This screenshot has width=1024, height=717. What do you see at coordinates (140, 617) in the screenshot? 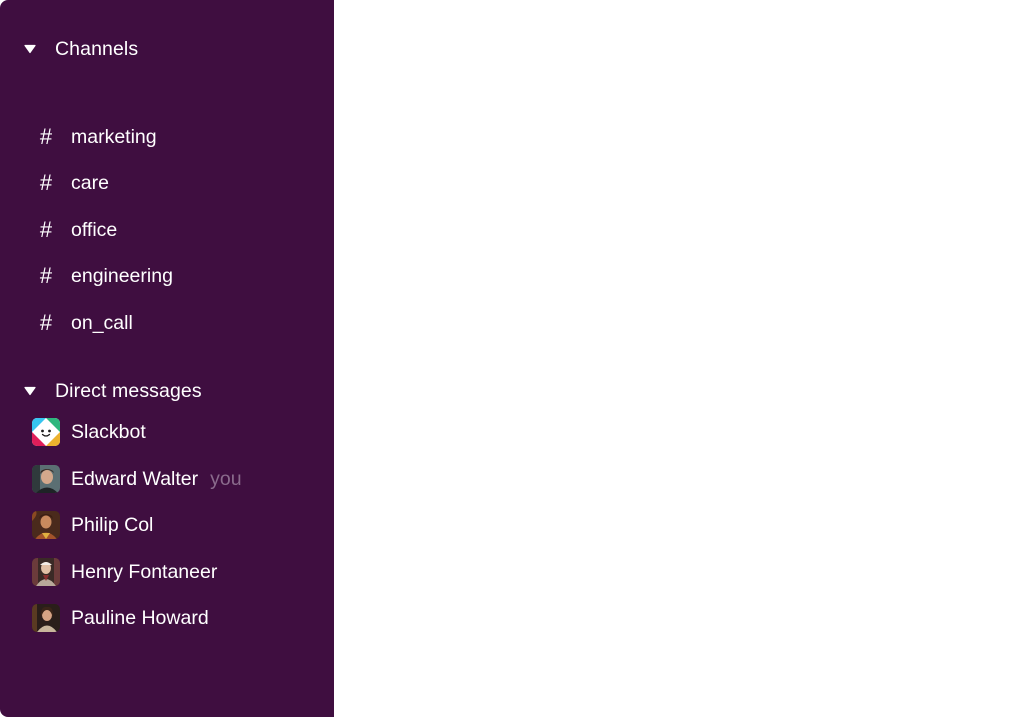
I see `dm-label: Pauline Howard` at bounding box center [140, 617].